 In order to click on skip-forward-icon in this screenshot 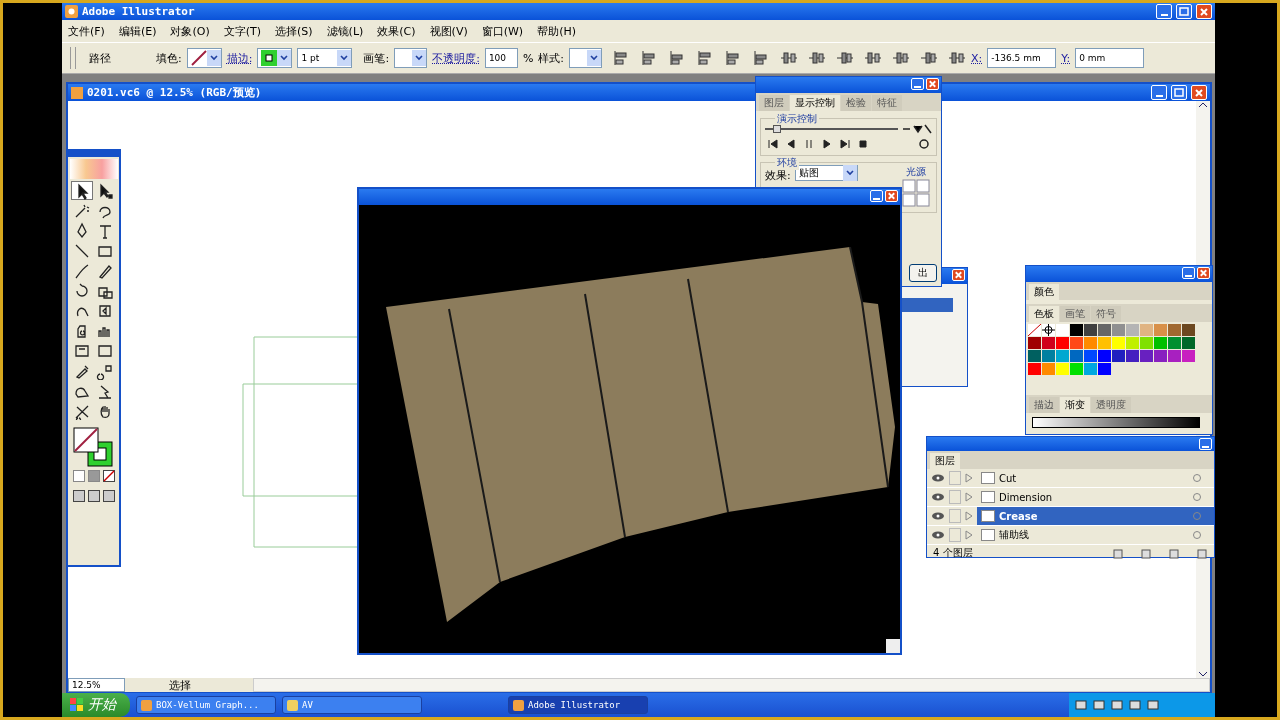, I will do `click(845, 144)`.